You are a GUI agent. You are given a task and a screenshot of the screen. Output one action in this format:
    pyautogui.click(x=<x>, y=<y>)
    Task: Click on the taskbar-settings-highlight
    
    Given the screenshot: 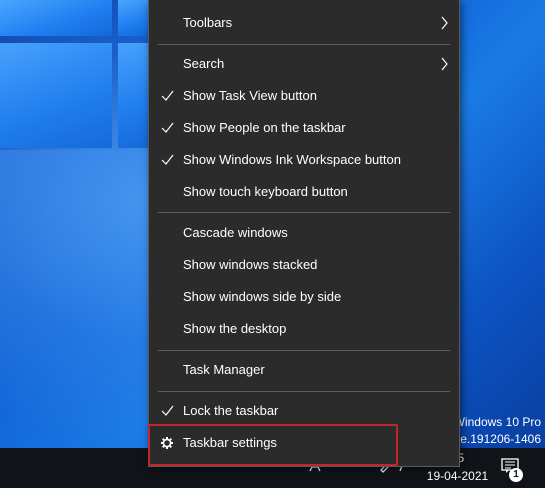 What is the action you would take?
    pyautogui.click(x=273, y=445)
    